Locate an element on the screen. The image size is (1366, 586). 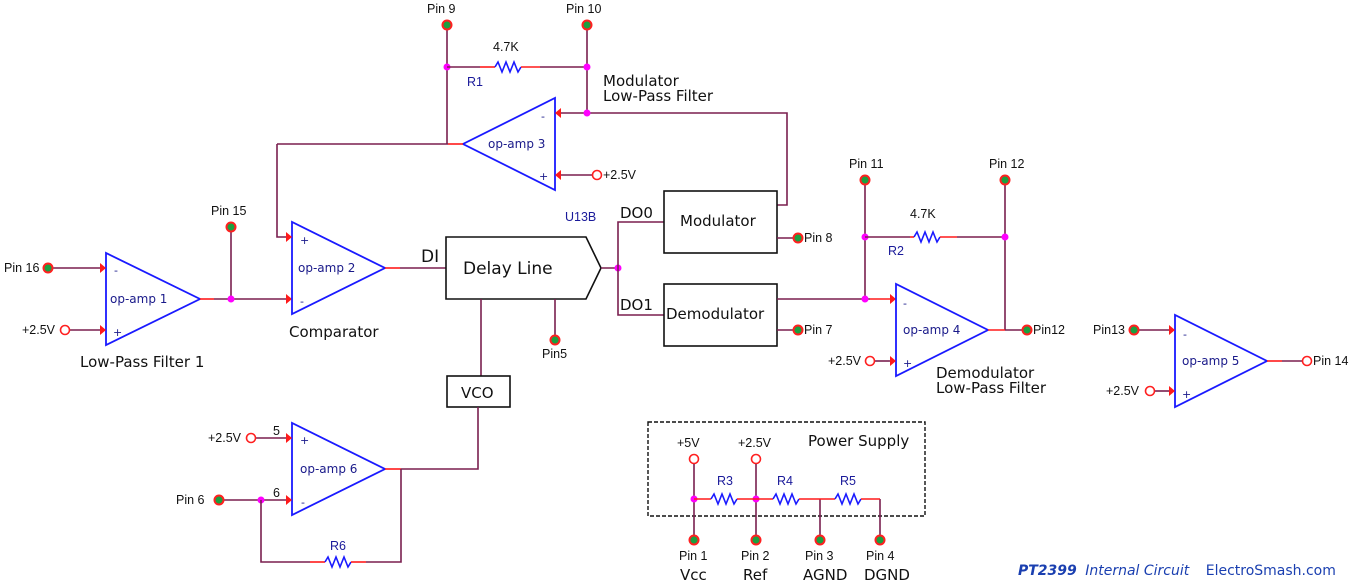
pin-16-label: Pin 16 is located at coordinates (21, 268).